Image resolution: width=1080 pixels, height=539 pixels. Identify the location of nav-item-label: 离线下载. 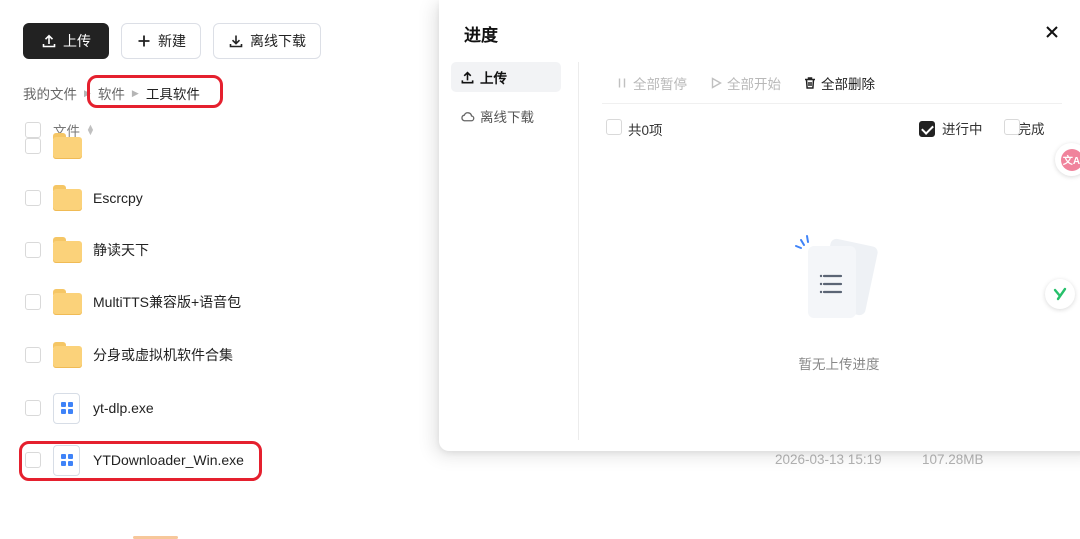
(507, 117).